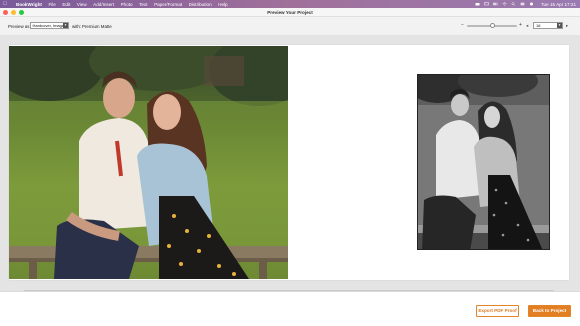 This screenshot has height=326, width=580. What do you see at coordinates (143, 4) in the screenshot?
I see `menu-text: Text` at bounding box center [143, 4].